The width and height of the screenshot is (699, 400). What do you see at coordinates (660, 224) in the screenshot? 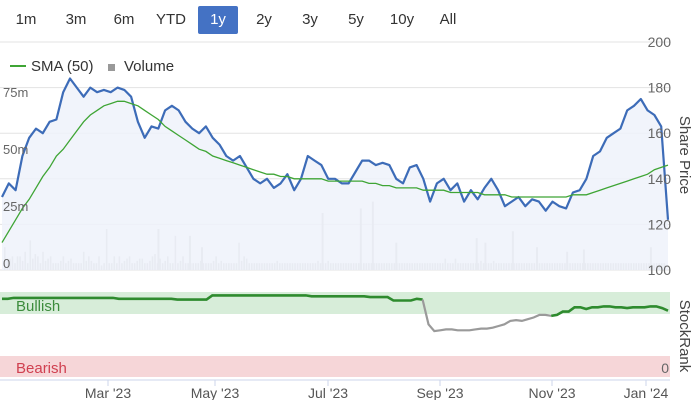
I see `price-tick-label: 120` at bounding box center [660, 224].